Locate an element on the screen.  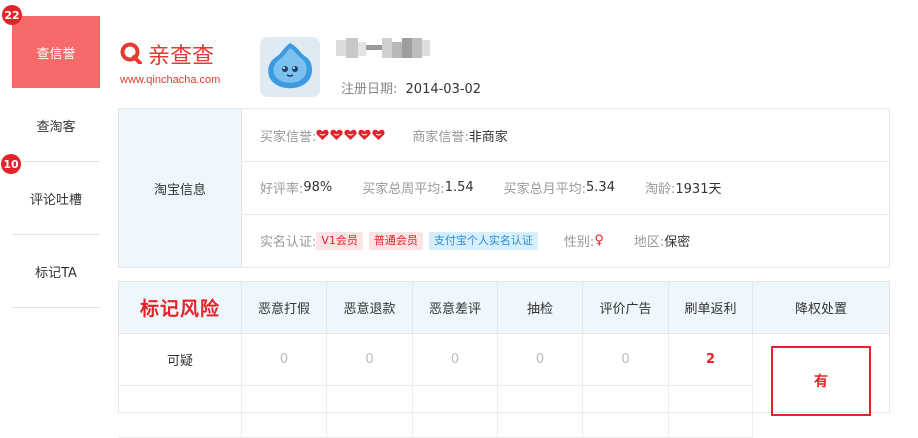
table-cell: 2 is located at coordinates (711, 360).